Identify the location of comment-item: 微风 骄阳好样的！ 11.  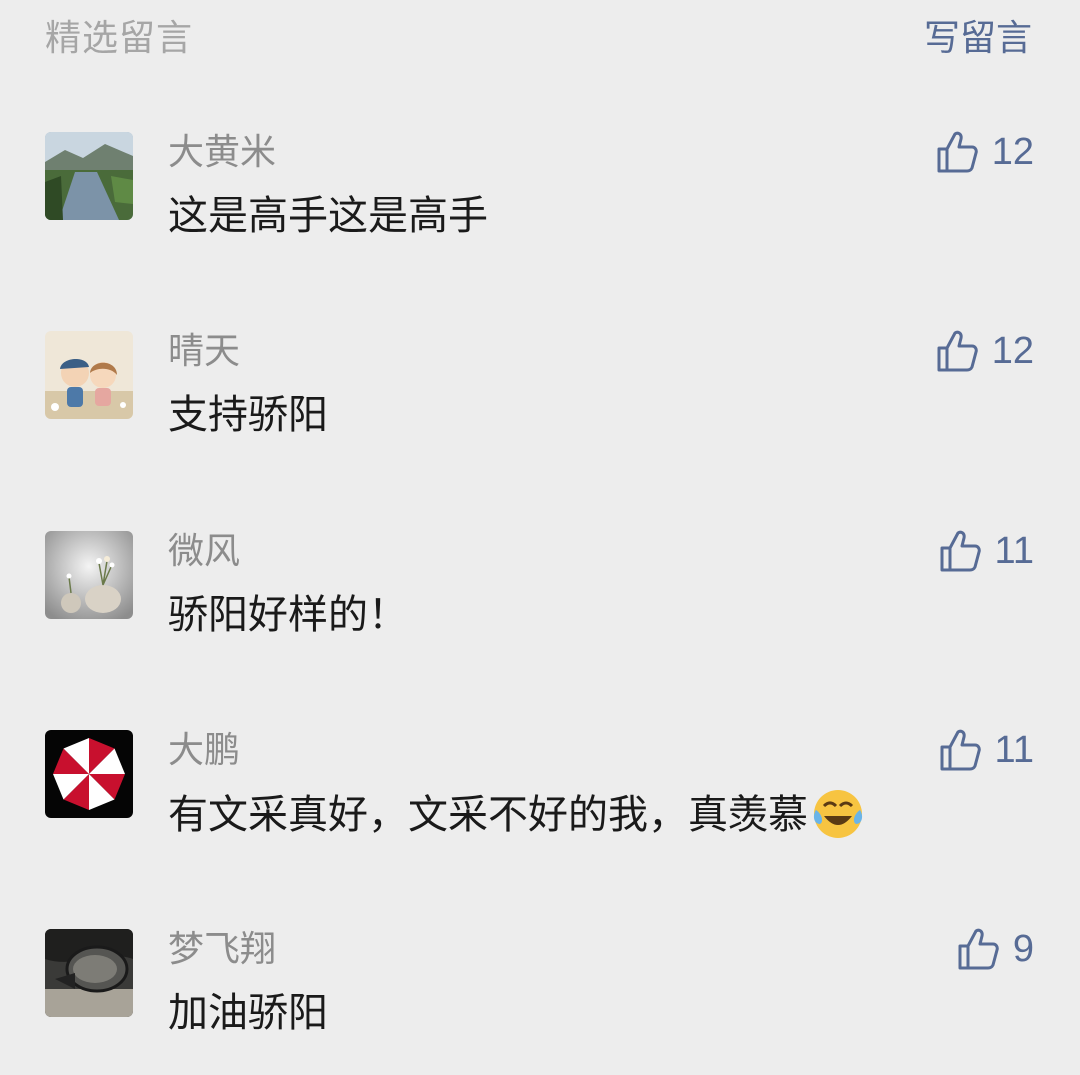
(540, 600).